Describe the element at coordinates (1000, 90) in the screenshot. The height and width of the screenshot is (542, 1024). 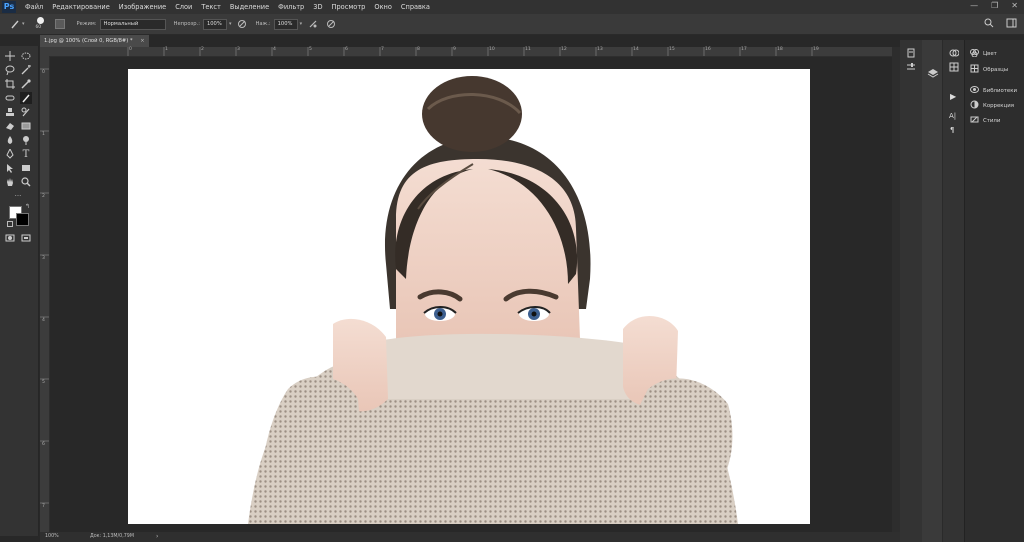
I see `panel-libraries-label: Библиотеки` at that location.